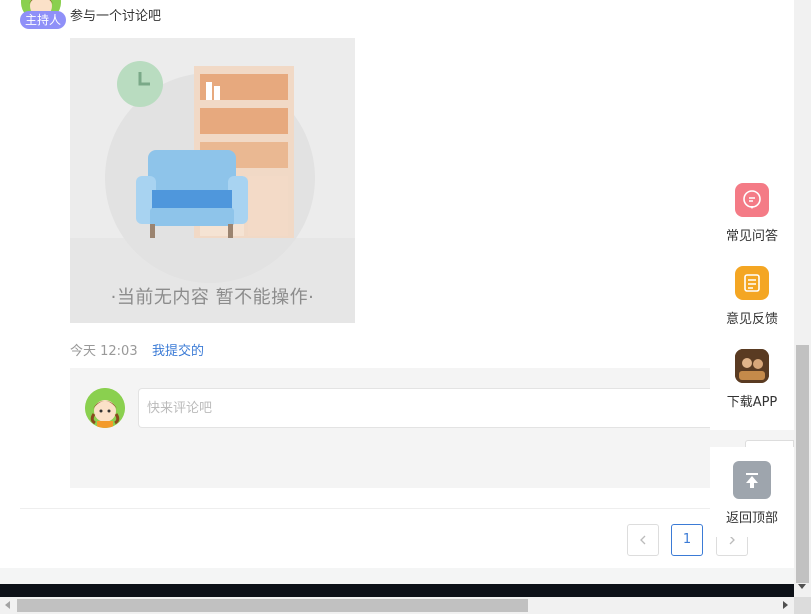  I want to click on back-to-top-panel: 返回顶部, so click(752, 492).